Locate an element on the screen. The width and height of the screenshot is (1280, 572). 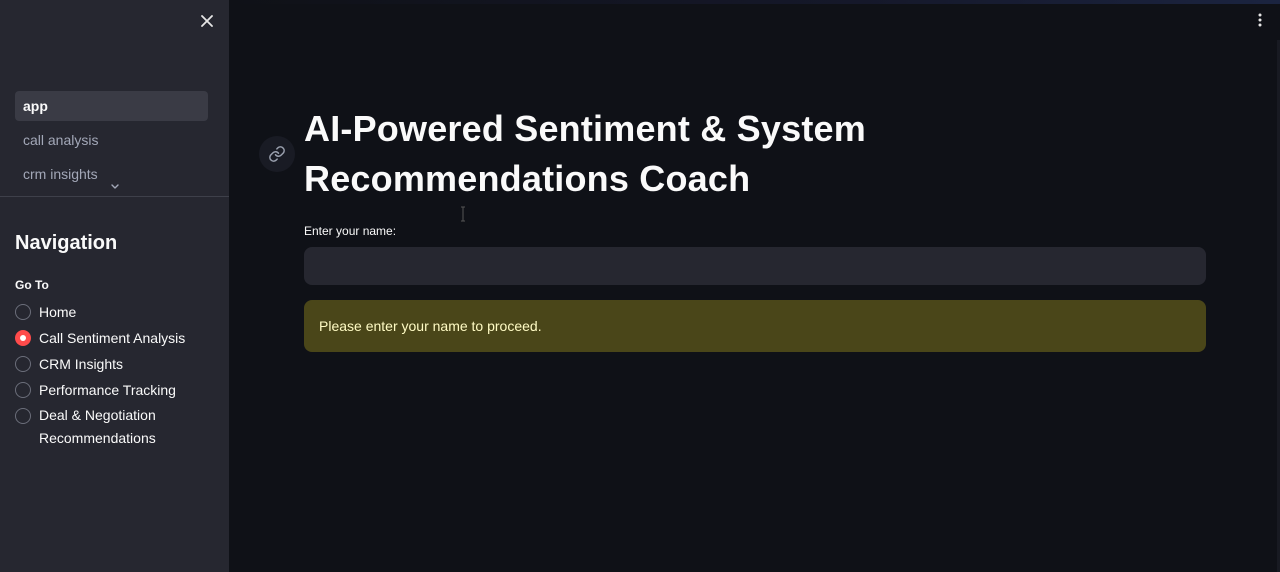
radio-label: Deal & Negotiation Recommendations is located at coordinates (97, 426).